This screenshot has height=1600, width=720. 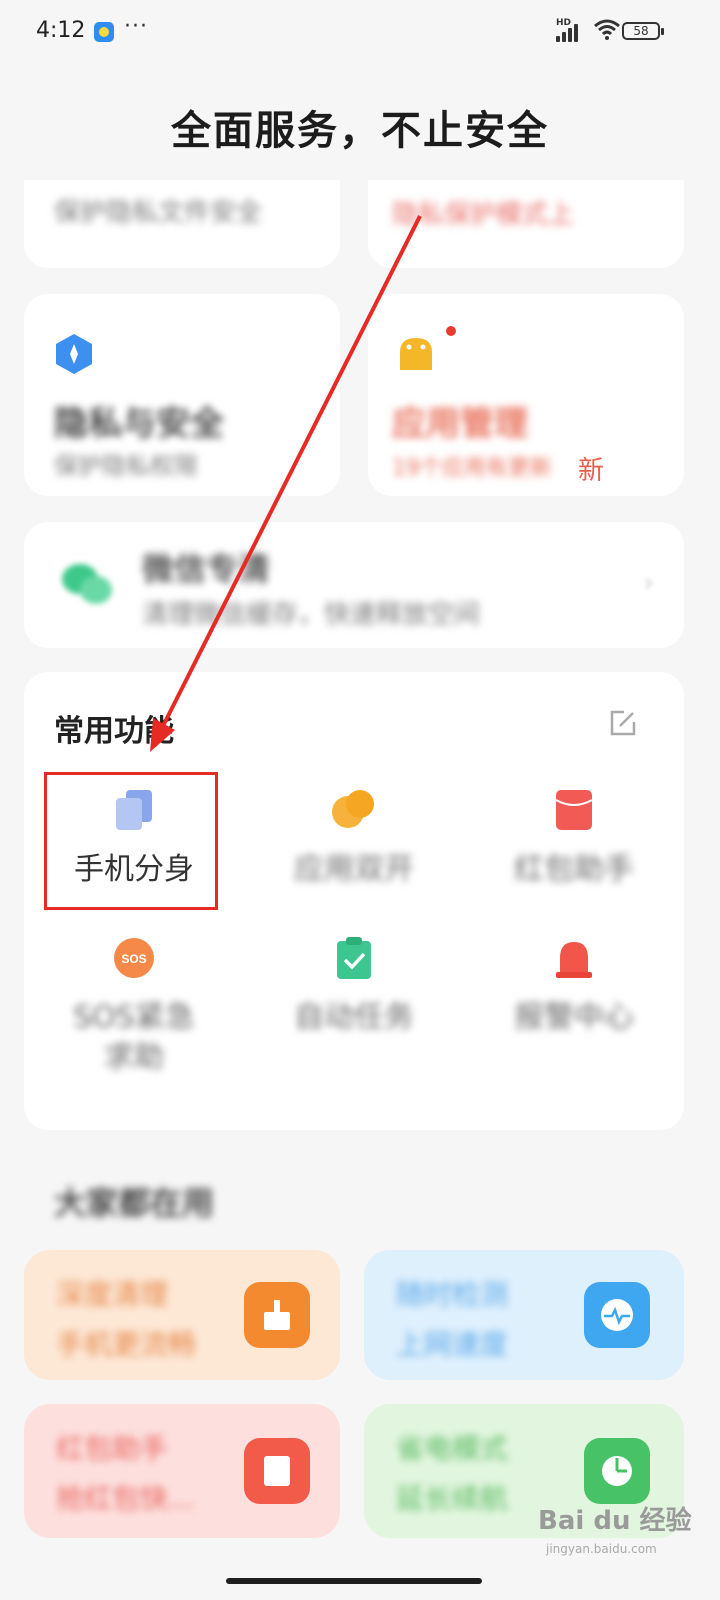 I want to click on promo-line2: 手机更流畅, so click(x=126, y=1344).